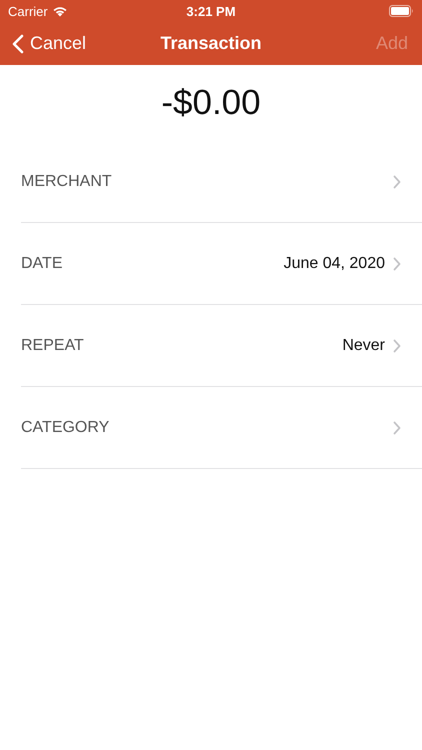 This screenshot has width=422, height=750. I want to click on row-label: REPEAT, so click(52, 345).